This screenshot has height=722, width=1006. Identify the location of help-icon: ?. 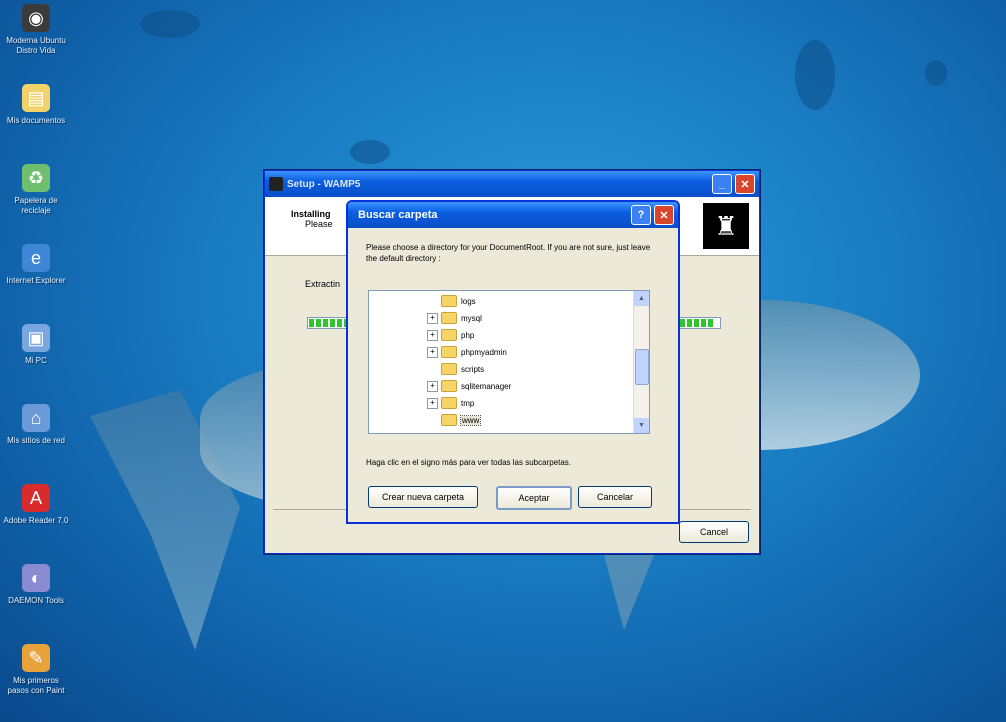
(641, 215).